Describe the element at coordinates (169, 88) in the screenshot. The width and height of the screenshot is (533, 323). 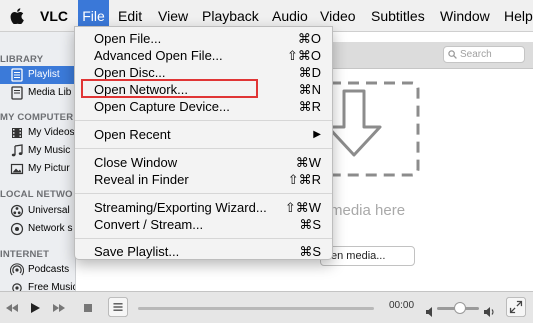
I see `open-network-highlight-box` at that location.